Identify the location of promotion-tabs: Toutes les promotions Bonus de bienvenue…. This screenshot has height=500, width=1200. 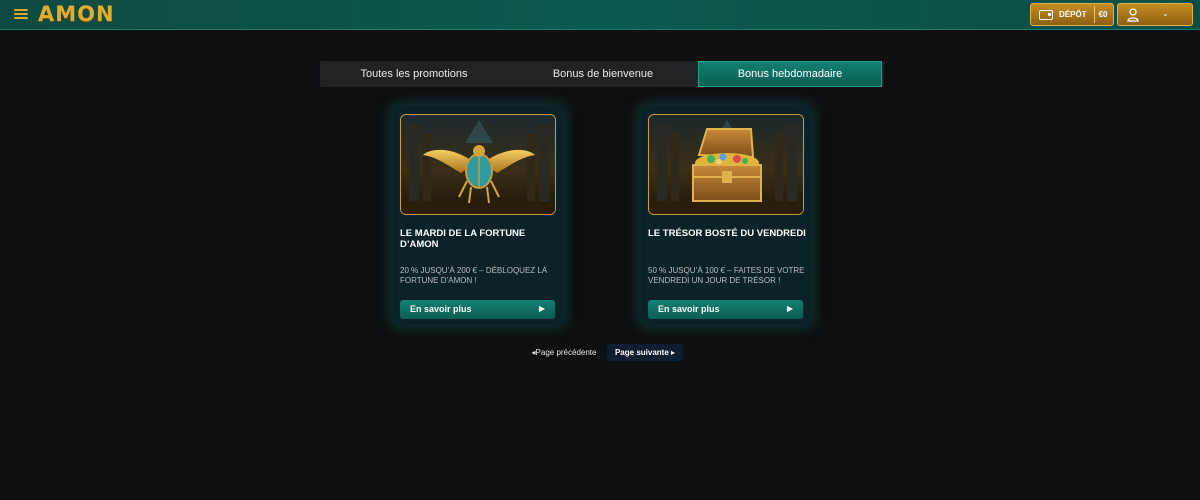
(602, 74).